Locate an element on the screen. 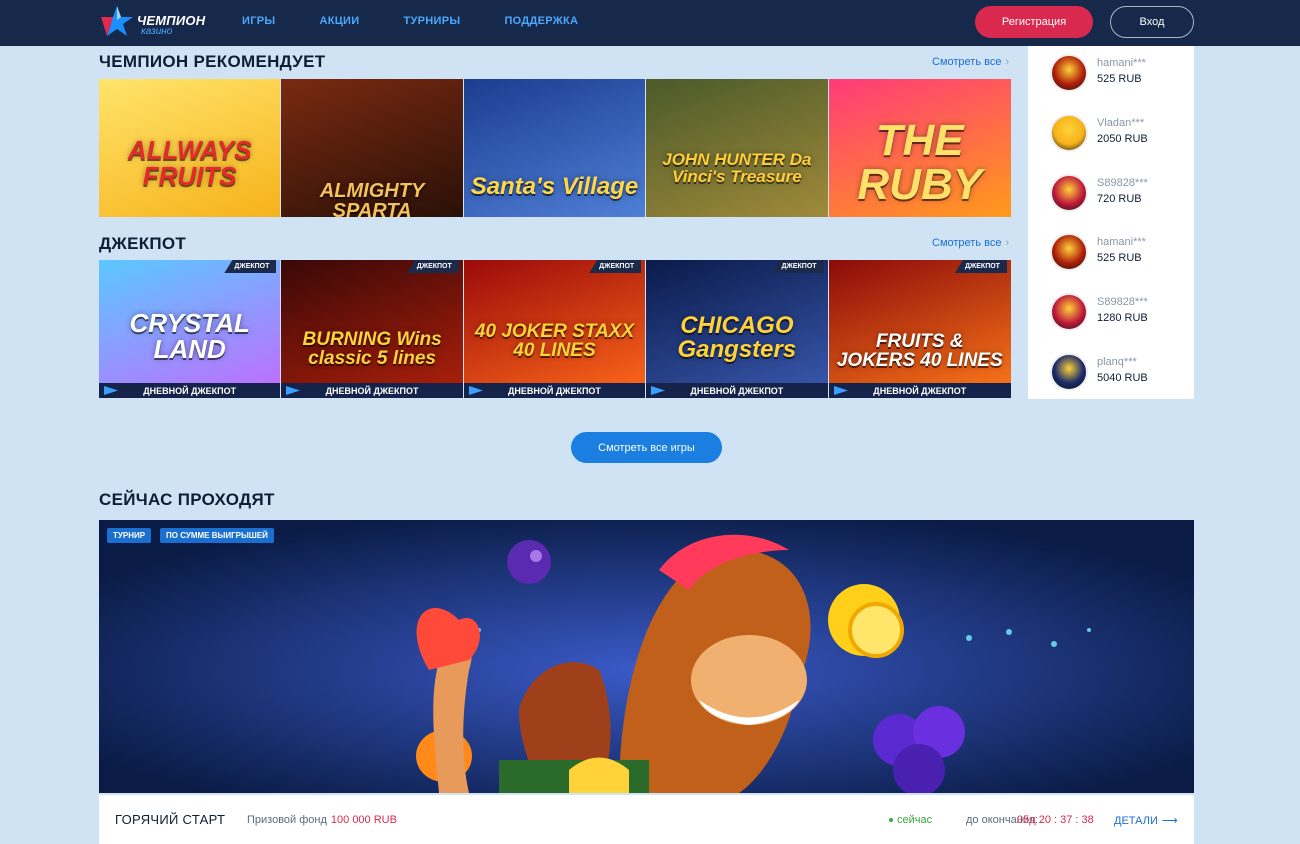 The image size is (1300, 844). game-tile: Santa's Village is located at coordinates (555, 148).